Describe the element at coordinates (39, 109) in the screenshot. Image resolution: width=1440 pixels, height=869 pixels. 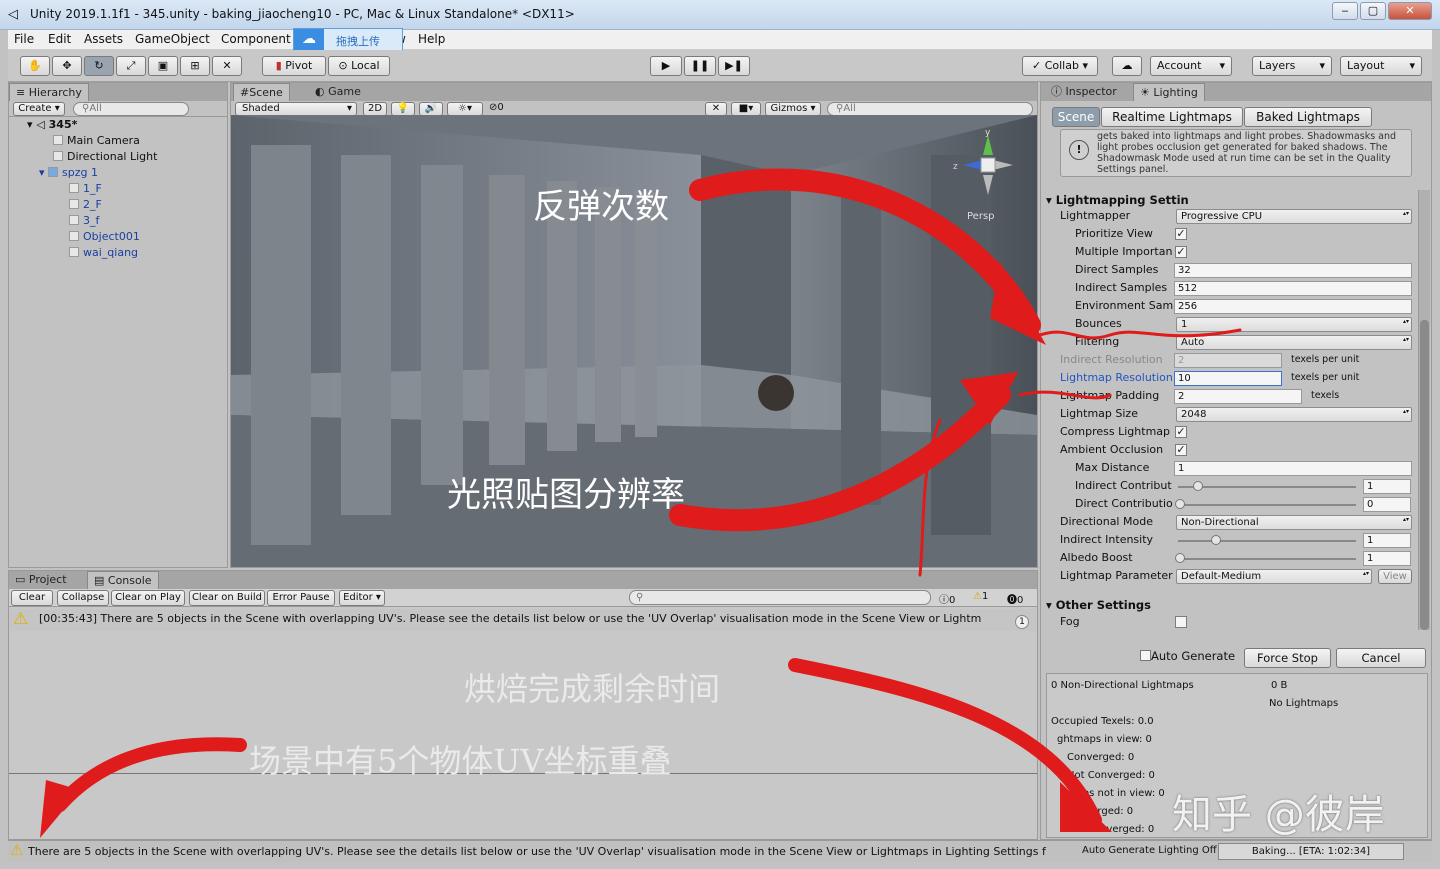
I see `create-dropdown: Create ▾` at that location.